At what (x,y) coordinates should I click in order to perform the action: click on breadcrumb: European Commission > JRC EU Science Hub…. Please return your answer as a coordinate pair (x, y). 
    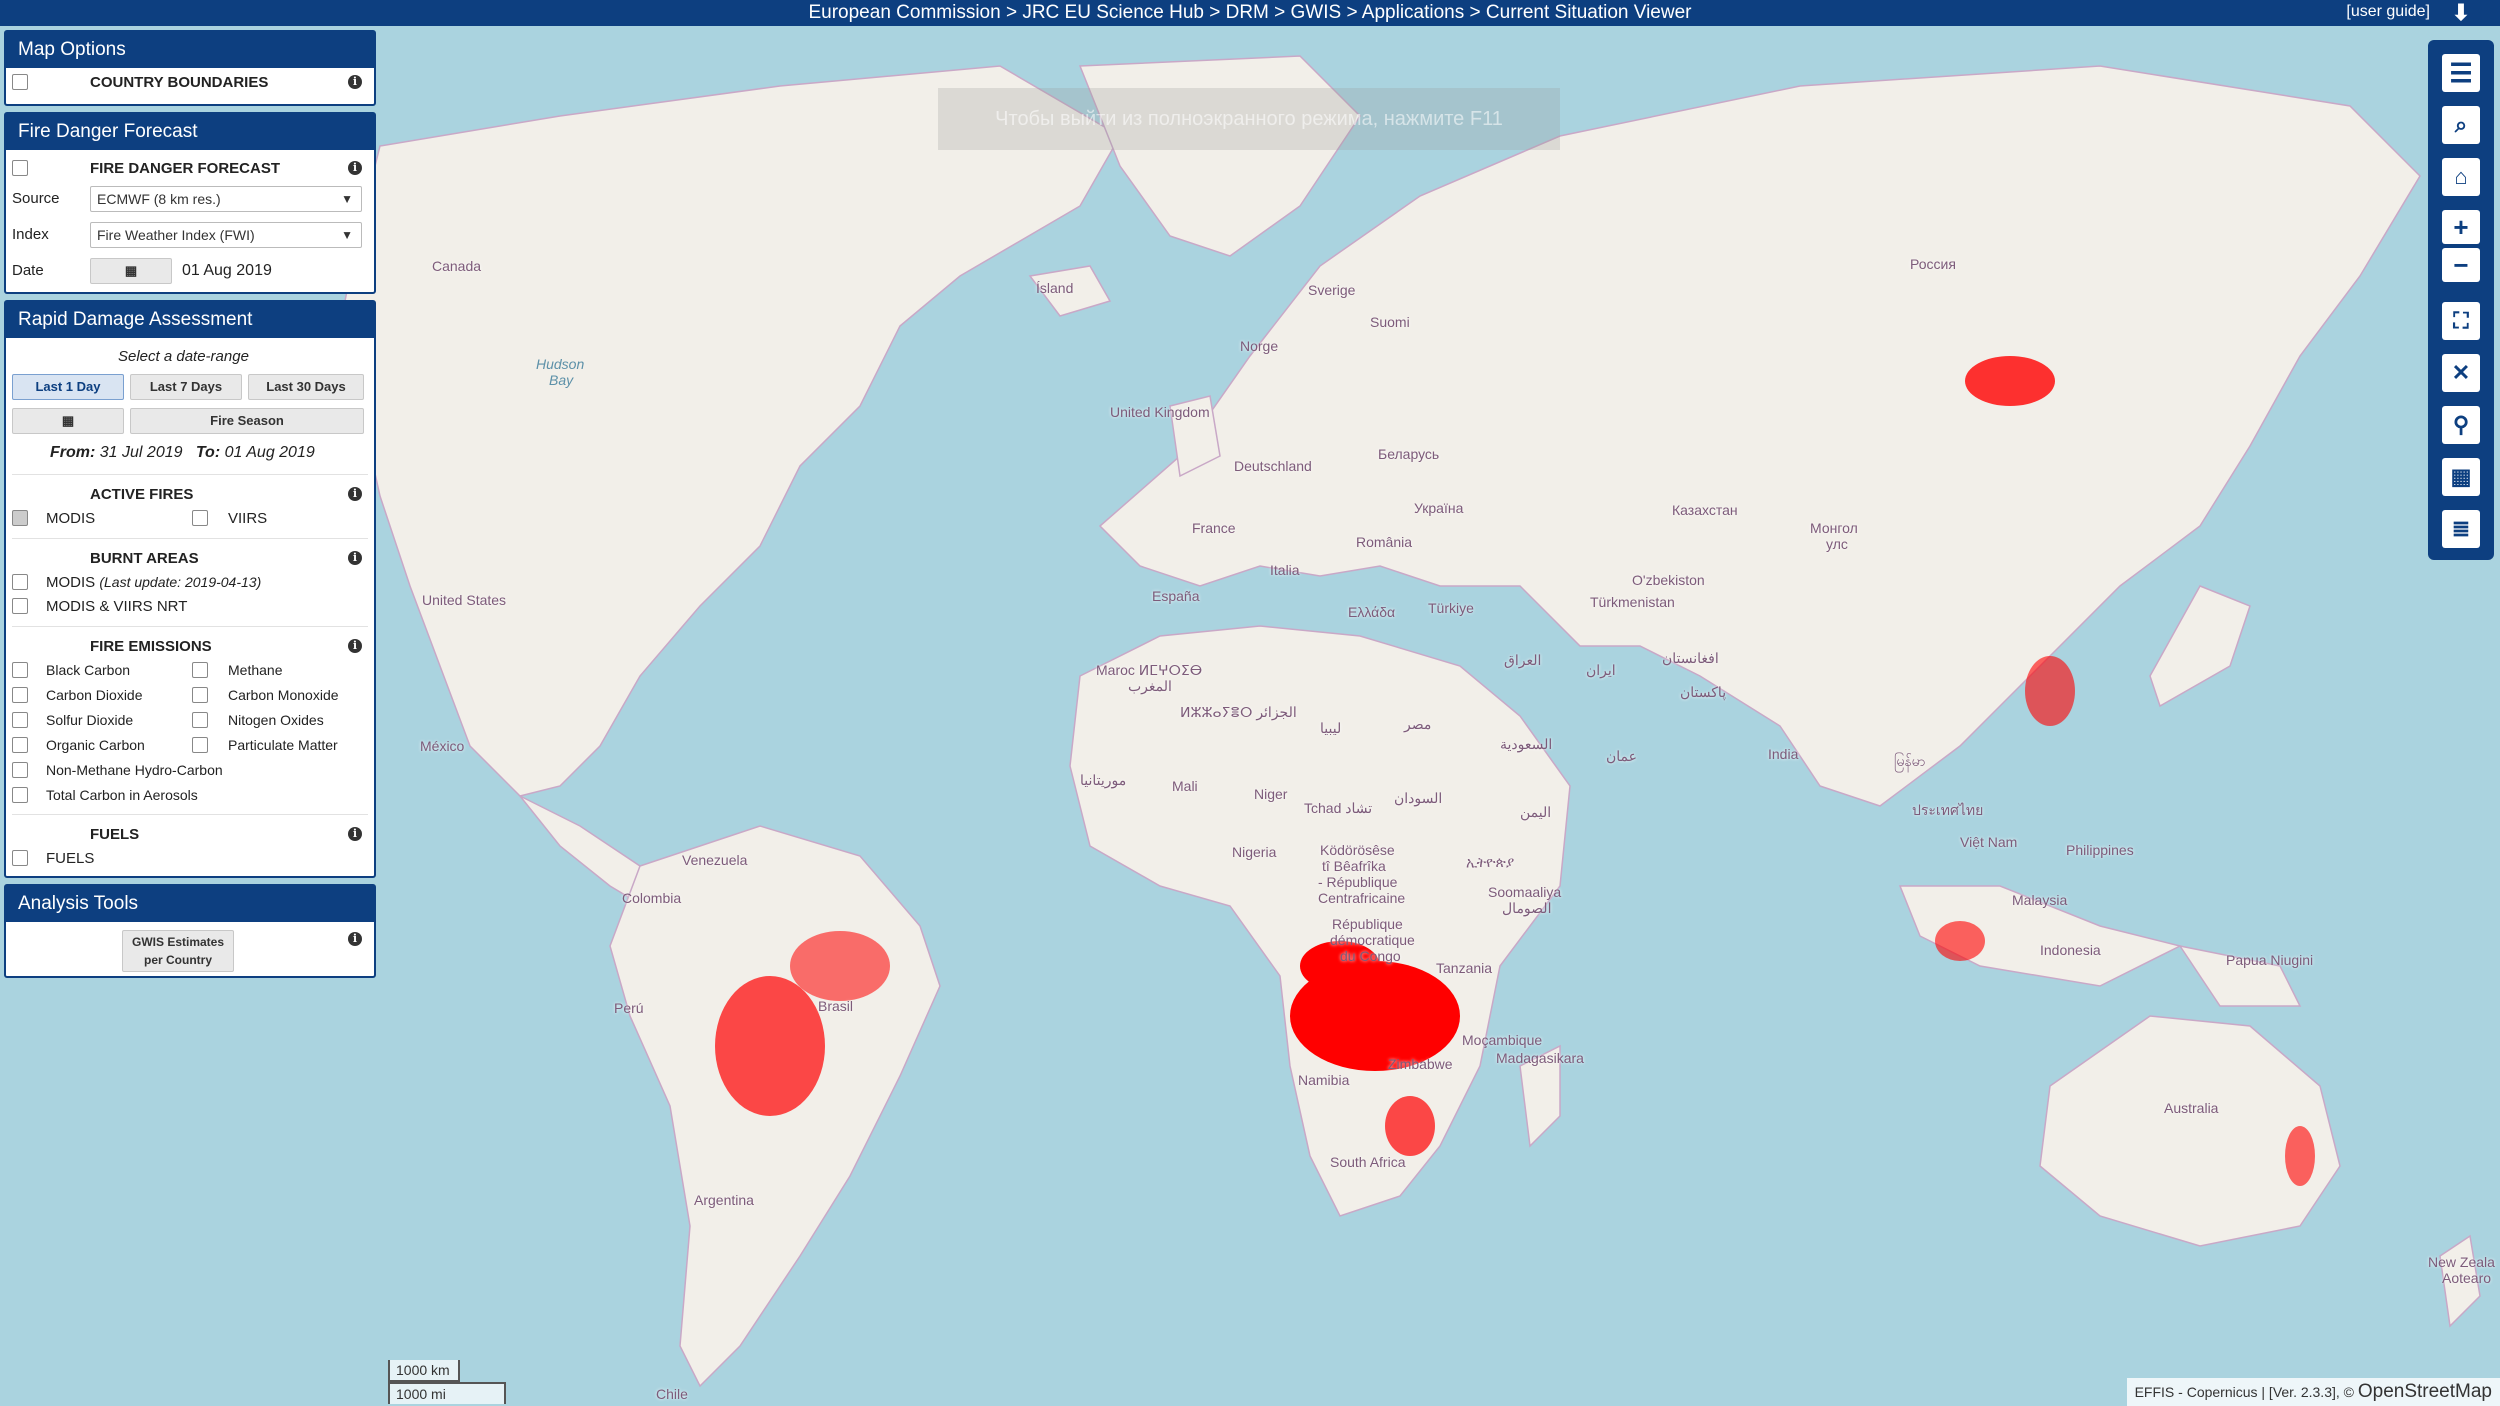
    Looking at the image, I should click on (1250, 13).